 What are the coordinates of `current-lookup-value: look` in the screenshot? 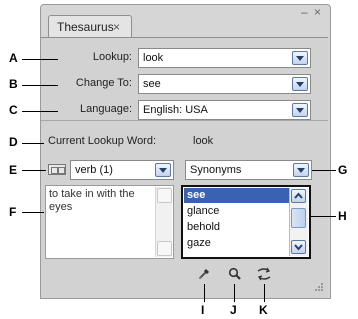 It's located at (203, 141).